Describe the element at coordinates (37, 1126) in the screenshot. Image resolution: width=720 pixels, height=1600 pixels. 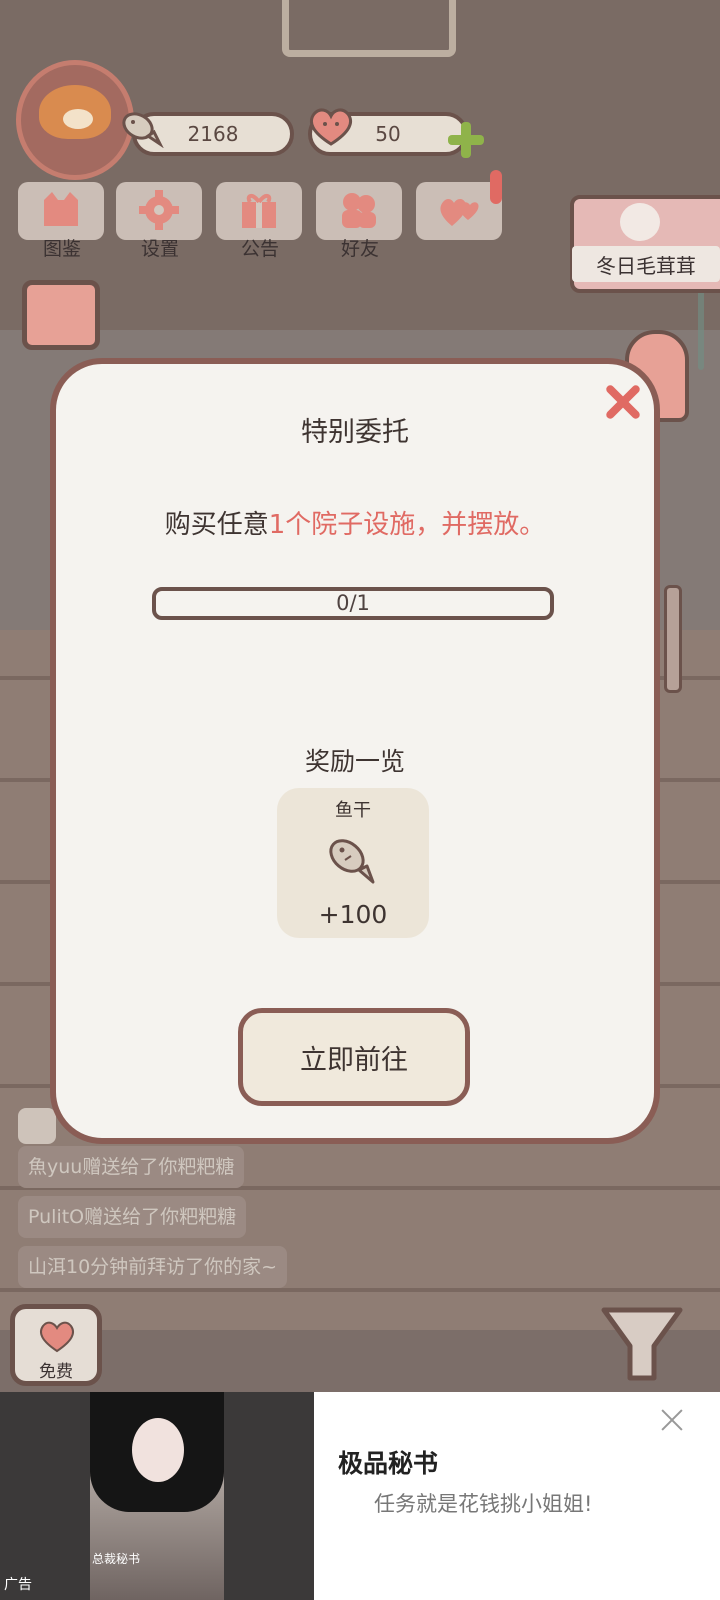
I see `chat-icon` at that location.